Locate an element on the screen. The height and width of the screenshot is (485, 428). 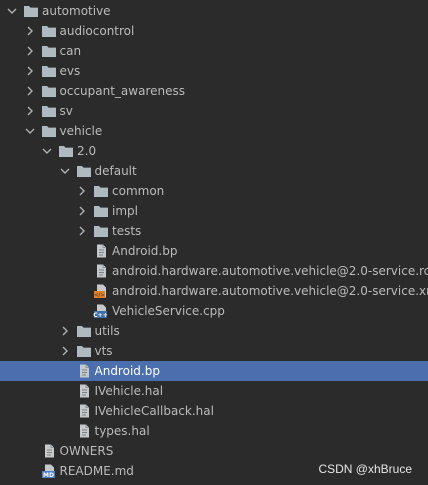
svg-text: MD is located at coordinates (48, 475).